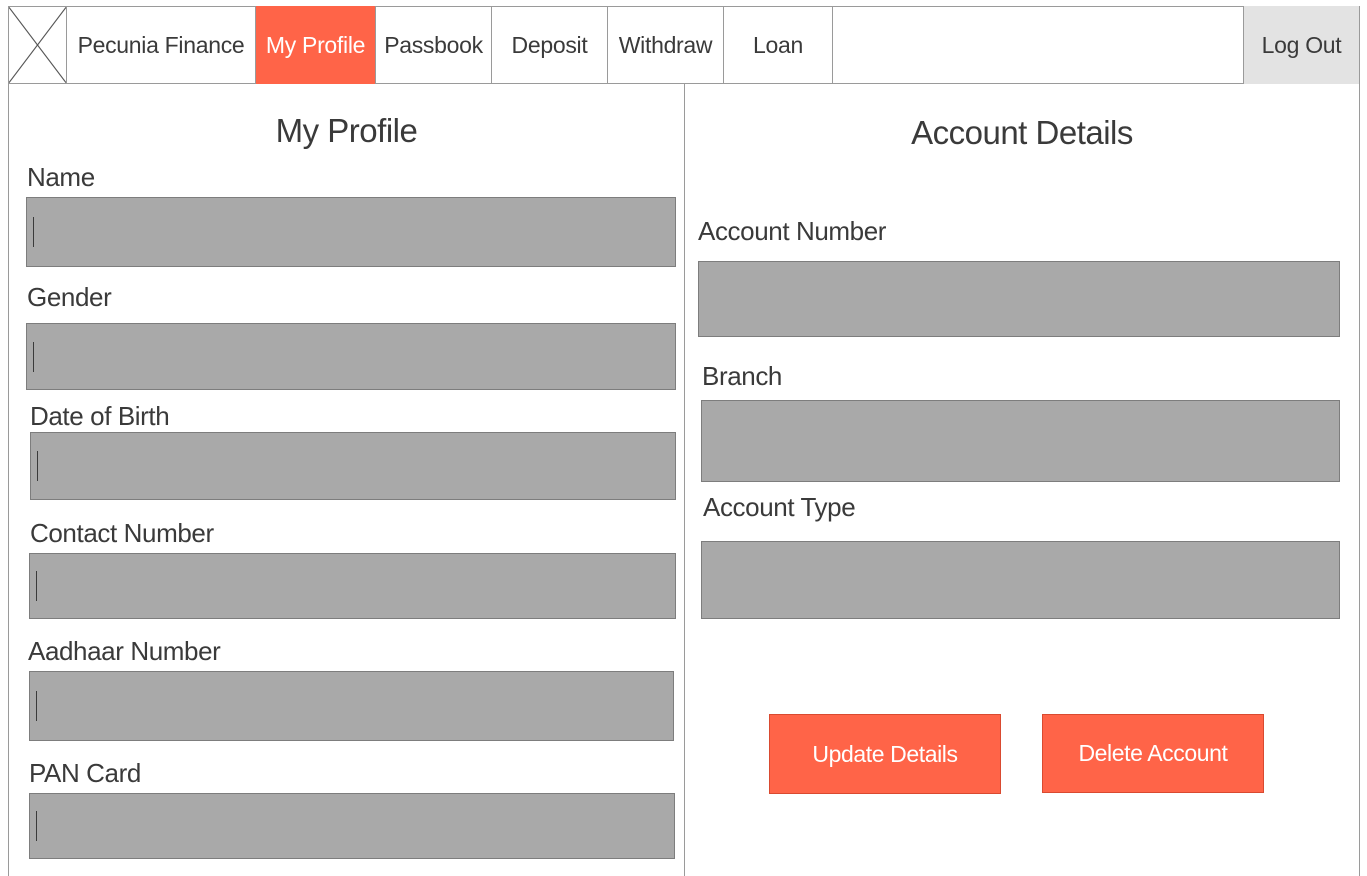  I want to click on logout-button: Log Out, so click(1301, 45).